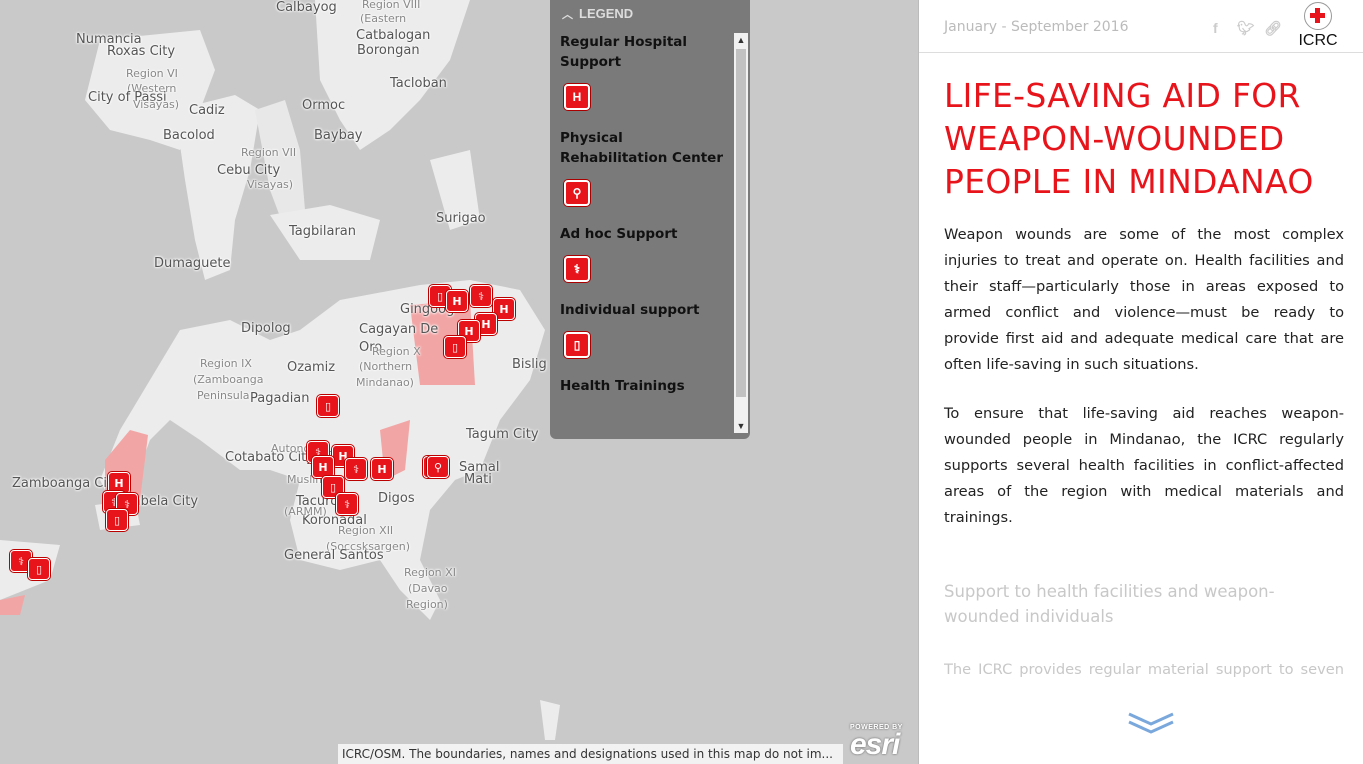 This screenshot has height=764, width=1363. I want to click on map-place-label: Catbalogan, so click(393, 35).